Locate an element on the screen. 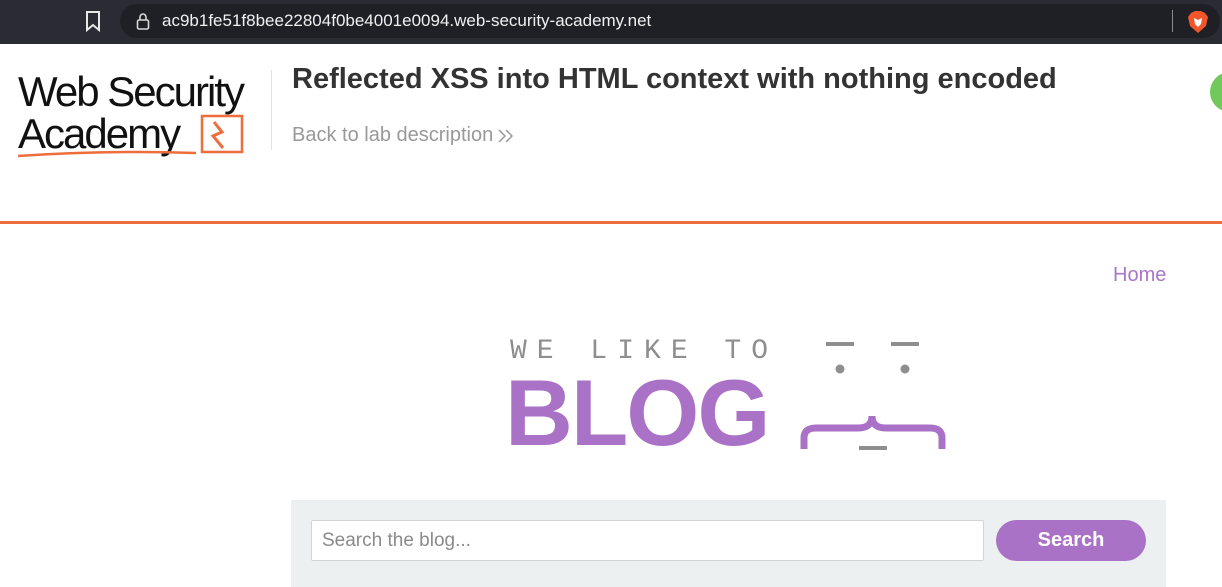  search-button: Search is located at coordinates (1071, 540).